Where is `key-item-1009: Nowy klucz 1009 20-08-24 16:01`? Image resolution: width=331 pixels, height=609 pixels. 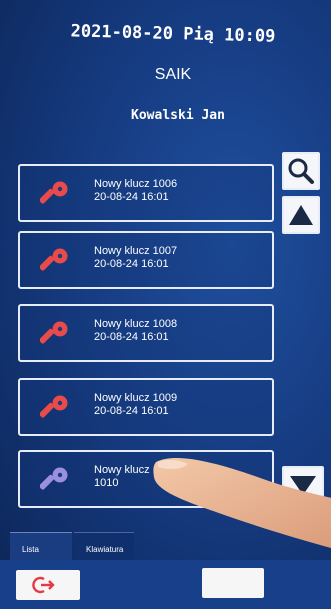 key-item-1009: Nowy klucz 1009 20-08-24 16:01 is located at coordinates (146, 407).